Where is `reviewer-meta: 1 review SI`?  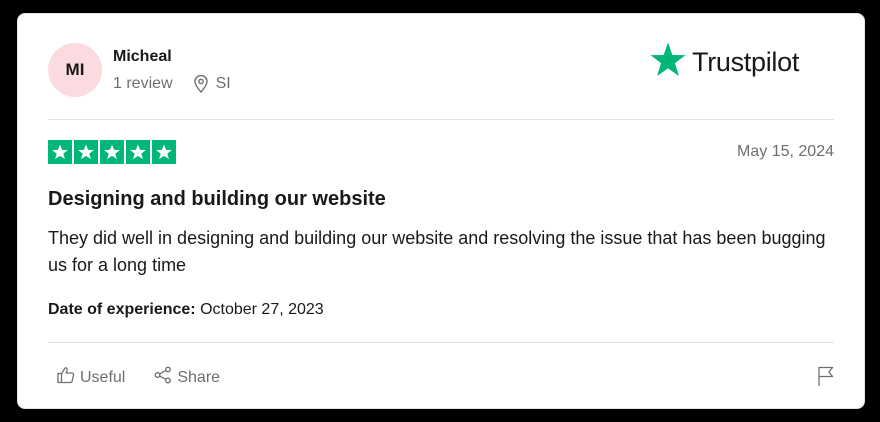
reviewer-meta: 1 review SI is located at coordinates (172, 84).